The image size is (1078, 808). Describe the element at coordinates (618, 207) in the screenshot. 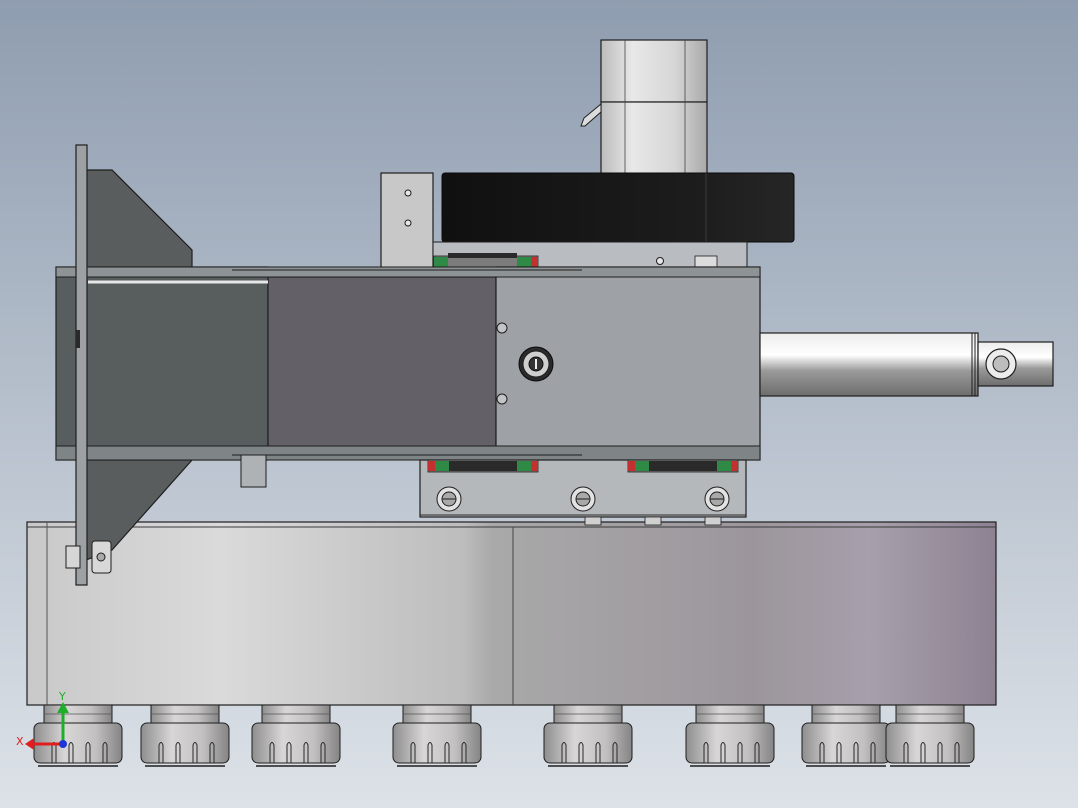

I see `belt-cover` at that location.